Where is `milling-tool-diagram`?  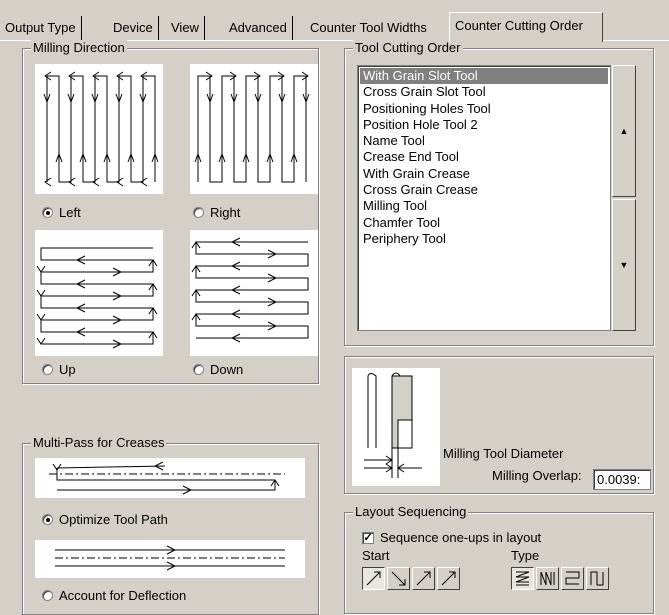 milling-tool-diagram is located at coordinates (396, 427).